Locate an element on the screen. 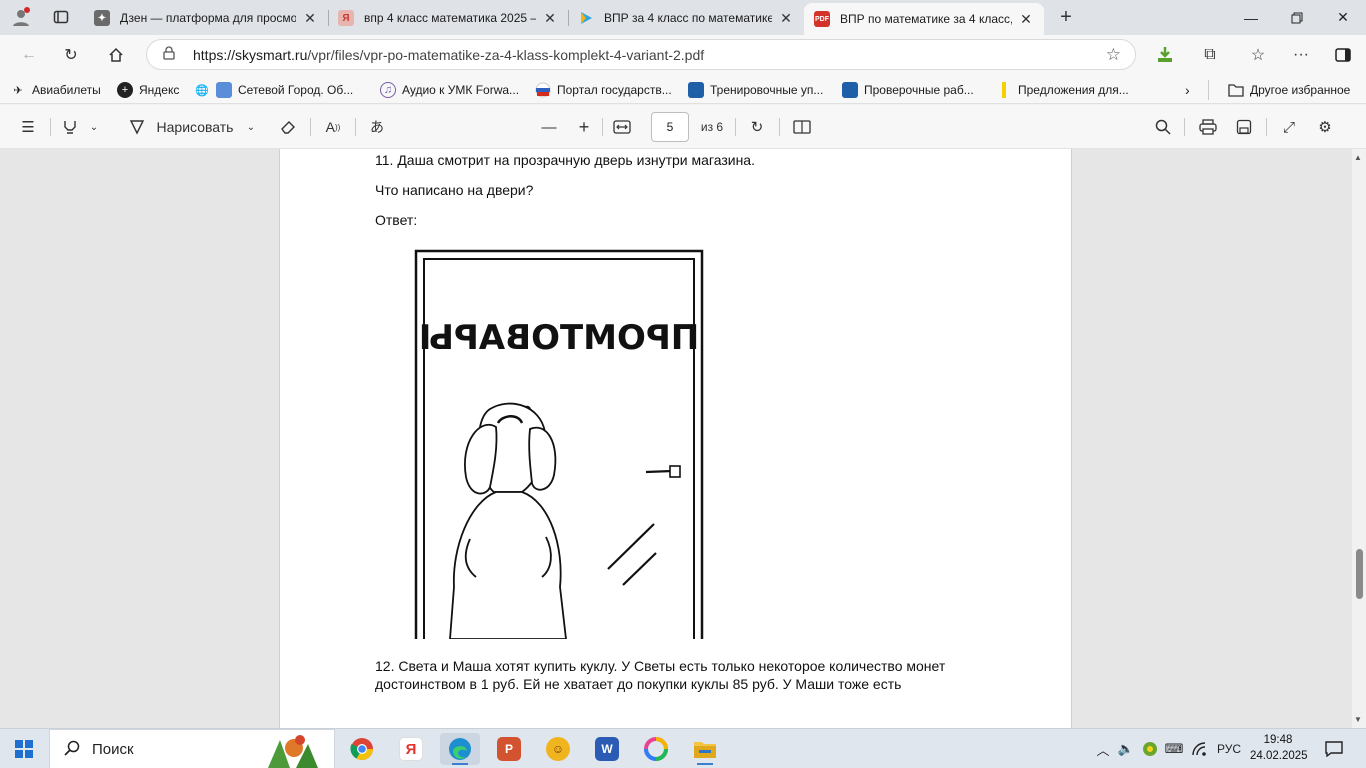 The image size is (1366, 768). dzen-icon: ✦ is located at coordinates (102, 18).